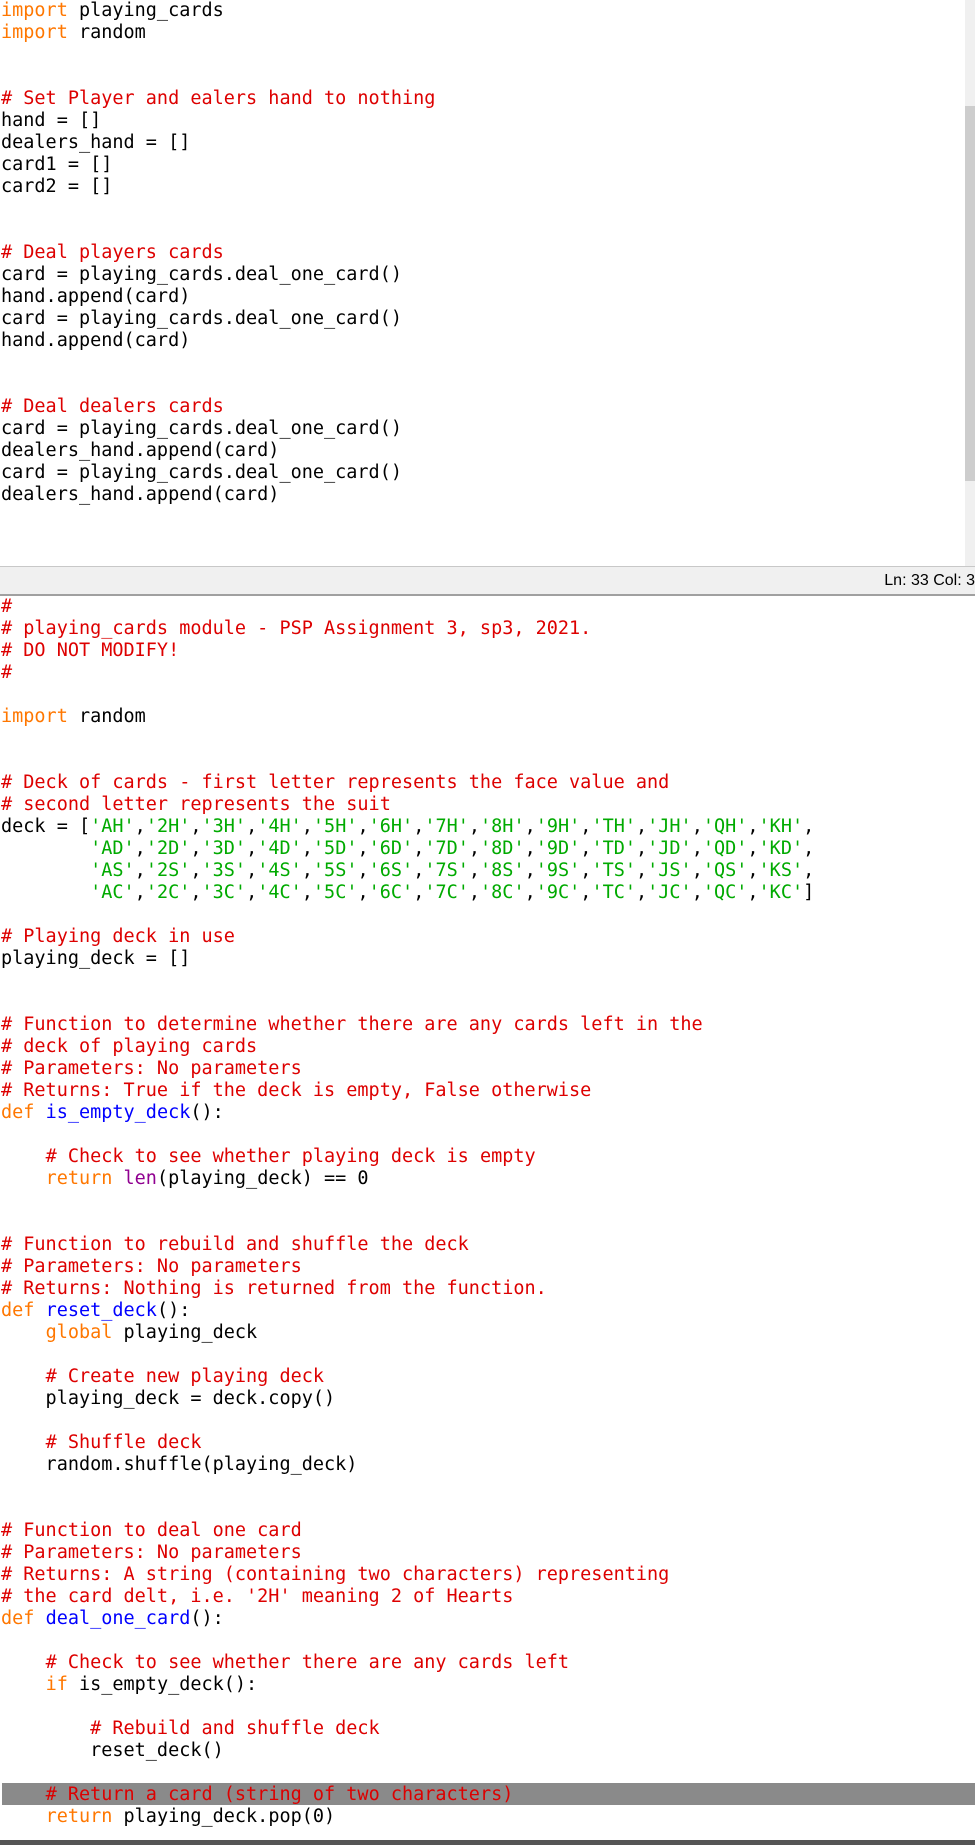  I want to click on code-keyword: import, so click(34, 32).